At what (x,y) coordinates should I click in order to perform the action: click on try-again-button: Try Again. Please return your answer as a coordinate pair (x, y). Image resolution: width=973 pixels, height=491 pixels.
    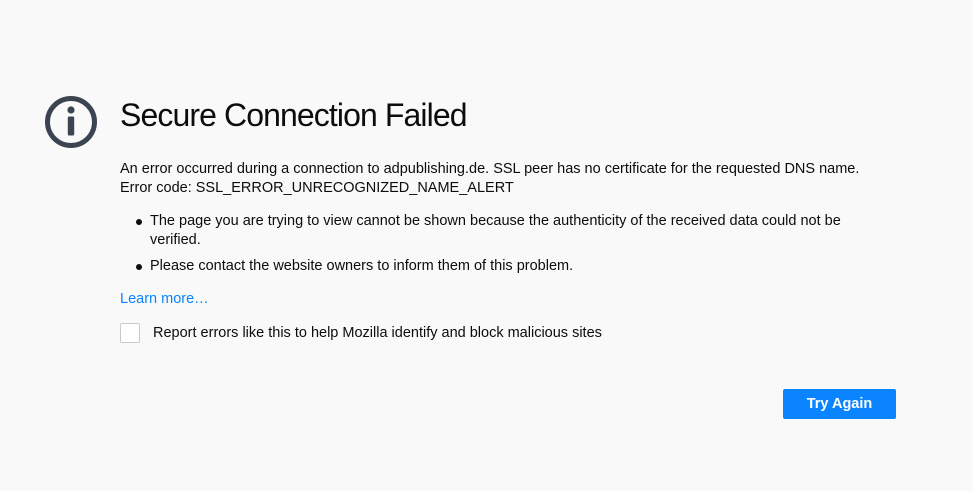
    Looking at the image, I should click on (839, 404).